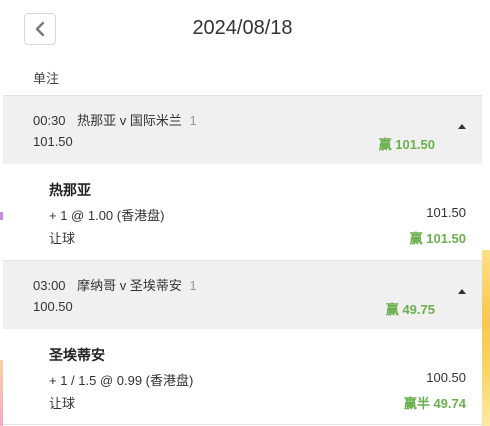  What do you see at coordinates (437, 238) in the screenshot?
I see `win-amount: 赢 101.50` at bounding box center [437, 238].